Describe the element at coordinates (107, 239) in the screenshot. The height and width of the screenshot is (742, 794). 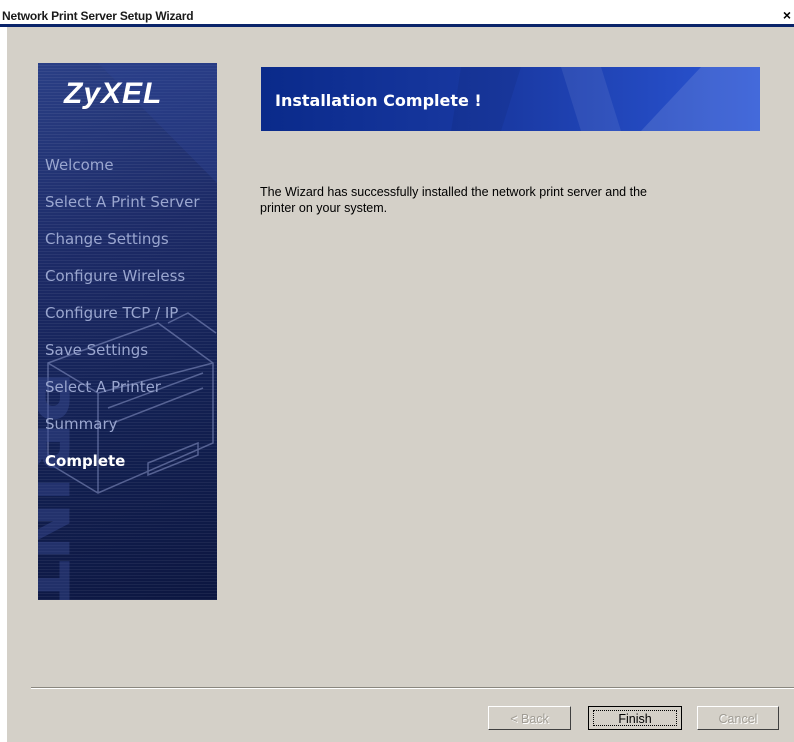
I see `step-change-settings: Change Settings` at that location.